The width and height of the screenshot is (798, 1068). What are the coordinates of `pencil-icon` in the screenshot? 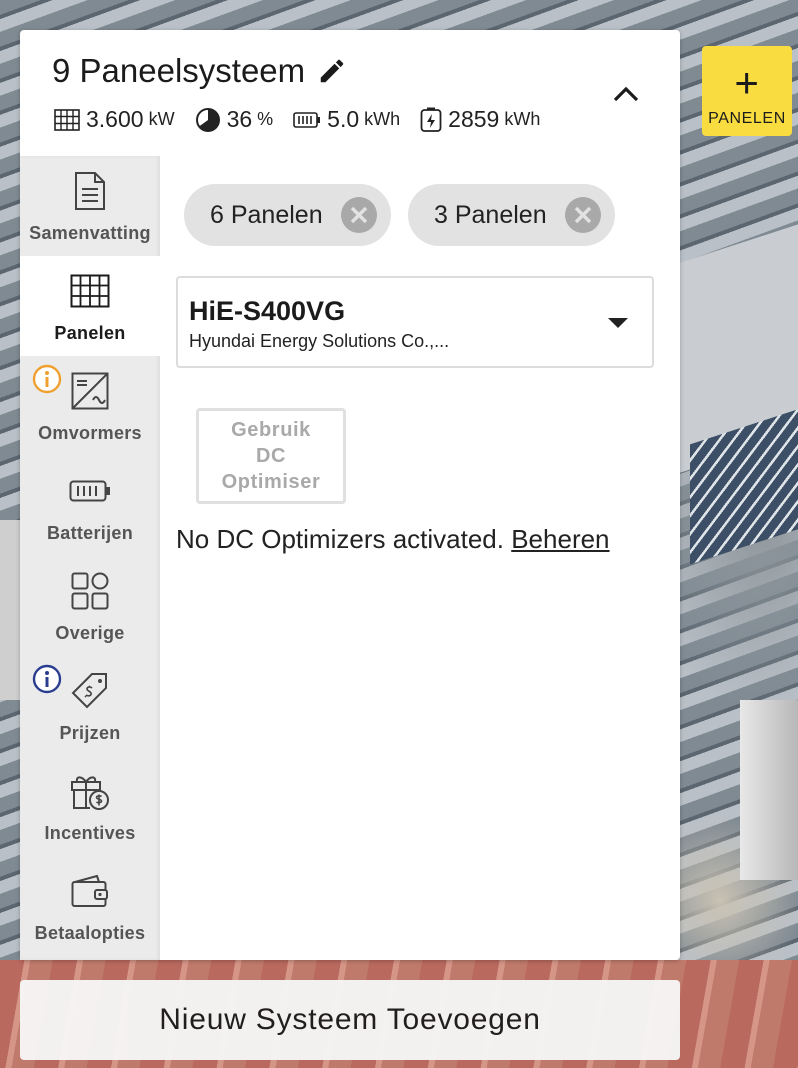 It's located at (332, 71).